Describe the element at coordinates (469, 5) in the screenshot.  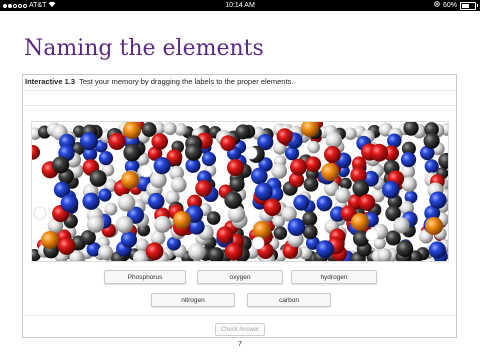
I see `battery-icon` at that location.